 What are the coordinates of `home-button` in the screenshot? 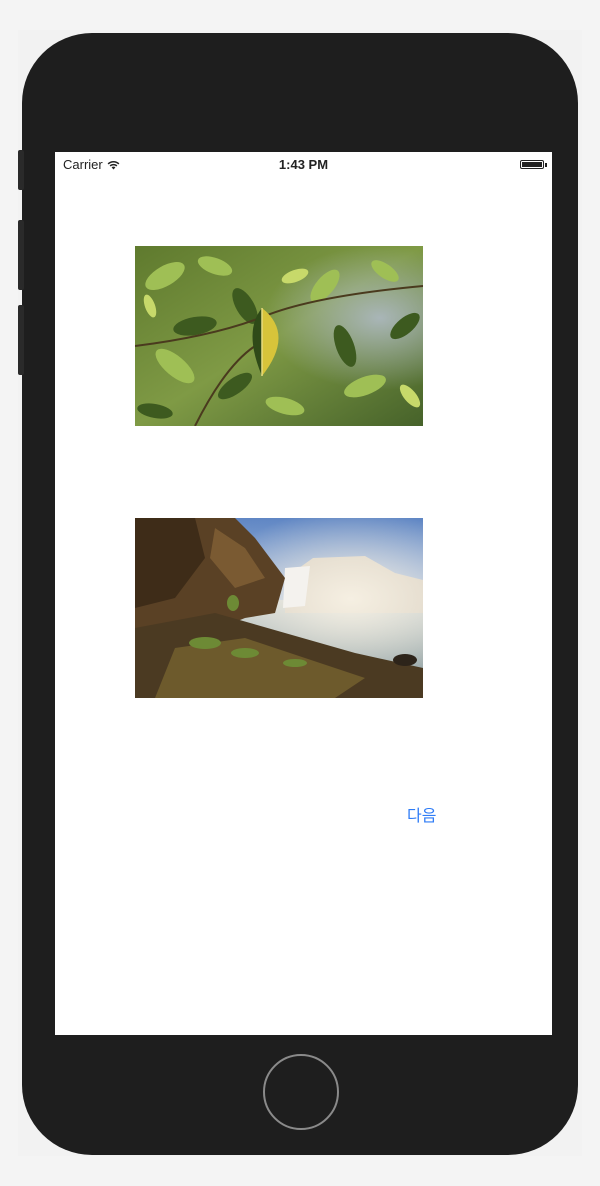 It's located at (301, 1092).